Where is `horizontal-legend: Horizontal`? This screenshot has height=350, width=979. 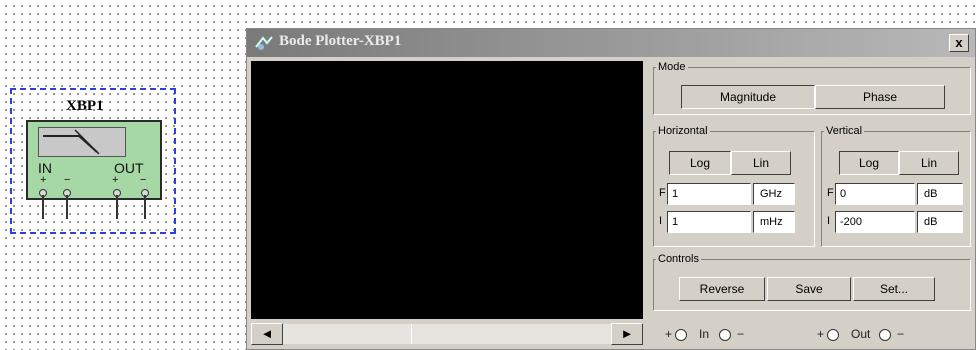
horizontal-legend: Horizontal is located at coordinates (683, 131).